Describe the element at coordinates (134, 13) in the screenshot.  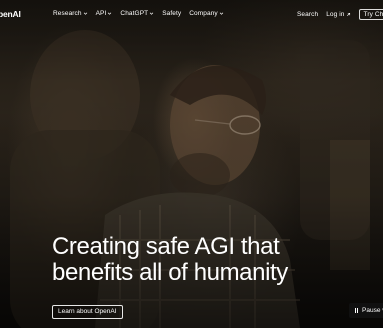
I see `nav-item-label: ChatGPT` at that location.